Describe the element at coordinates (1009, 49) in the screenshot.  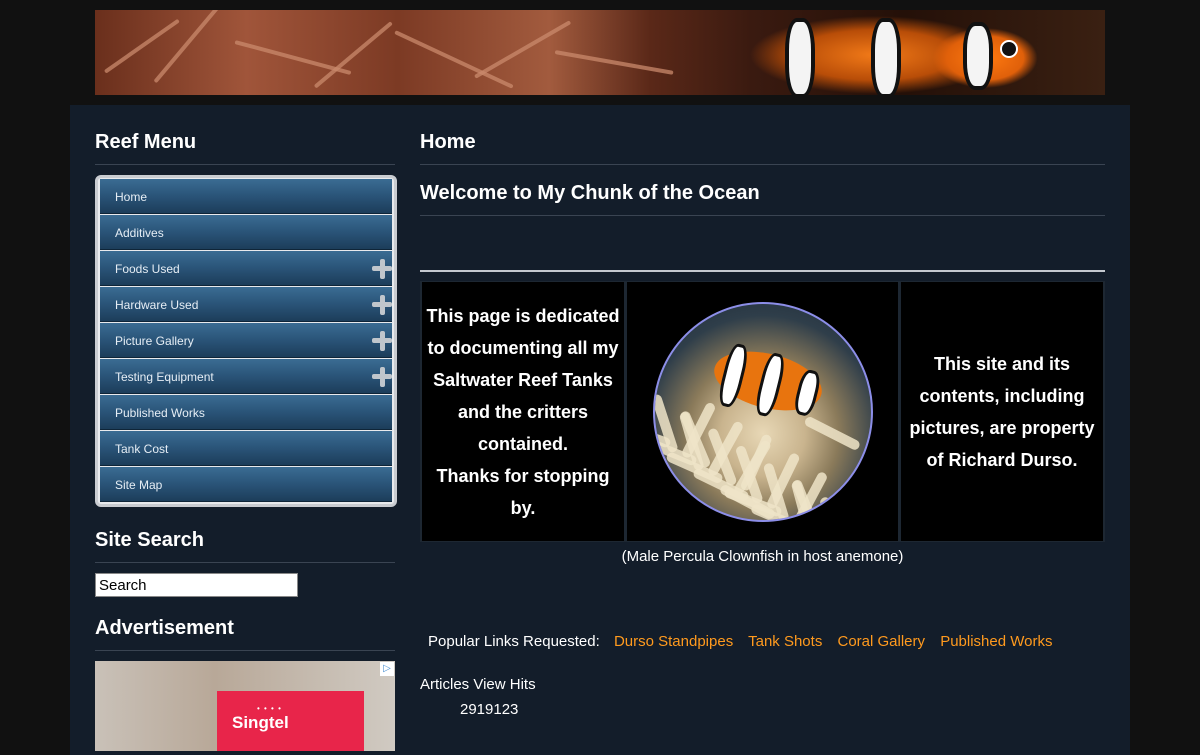
I see `fish-eye` at that location.